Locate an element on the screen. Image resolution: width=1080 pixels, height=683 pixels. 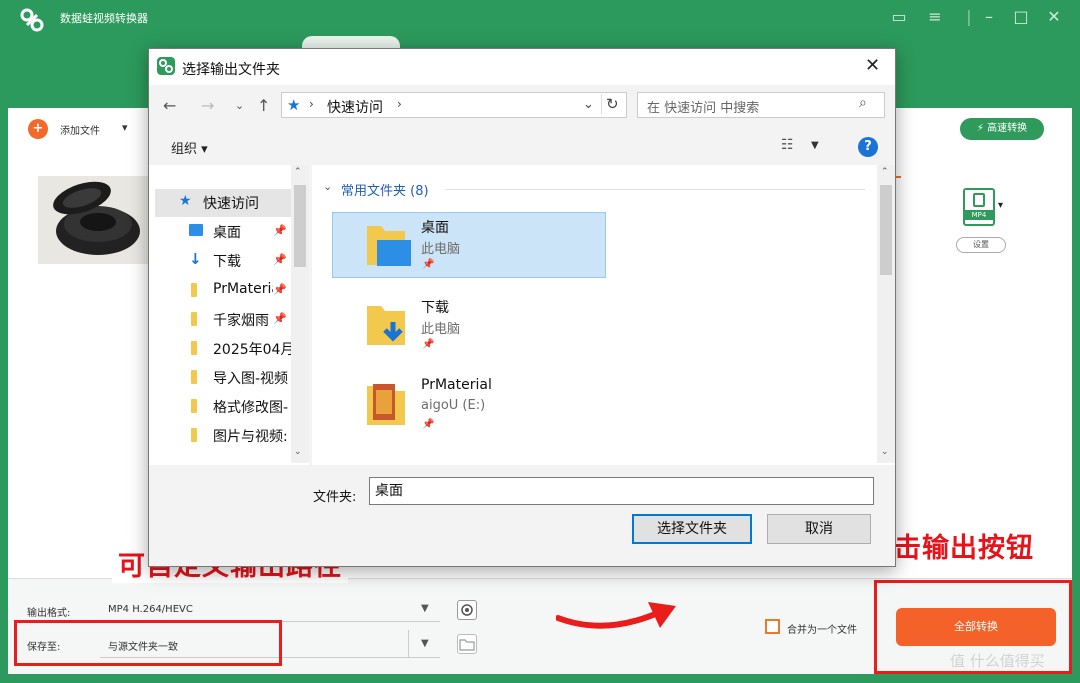
speed-convert-button: ⚡ 高速转换 is located at coordinates (1002, 129).